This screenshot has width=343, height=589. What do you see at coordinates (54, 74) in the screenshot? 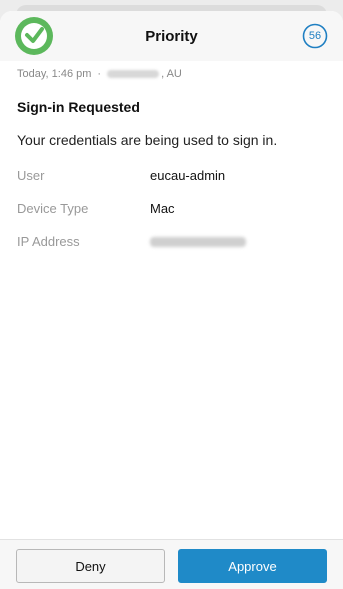
I see `request-time: Today, 1:46 pm` at bounding box center [54, 74].